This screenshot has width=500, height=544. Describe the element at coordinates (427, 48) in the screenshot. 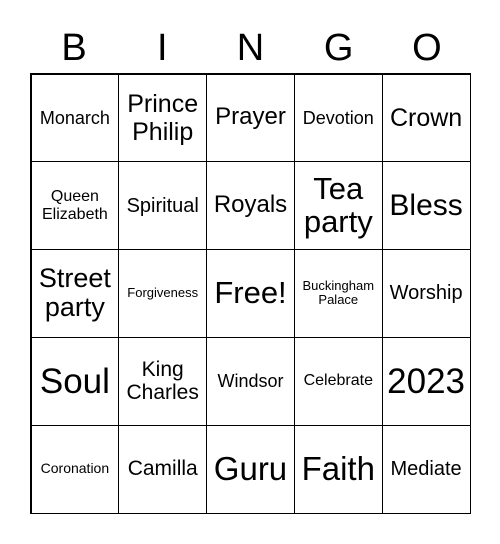

I see `header-letter: O` at that location.